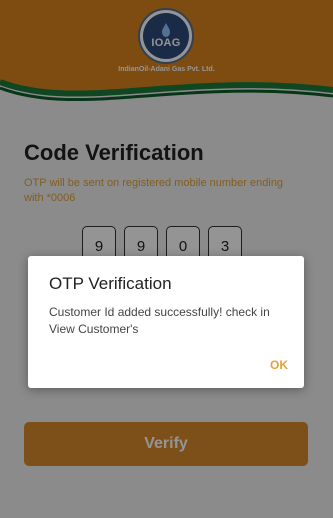 The image size is (333, 518). Describe the element at coordinates (279, 365) in the screenshot. I see `ok-button: OK` at that location.